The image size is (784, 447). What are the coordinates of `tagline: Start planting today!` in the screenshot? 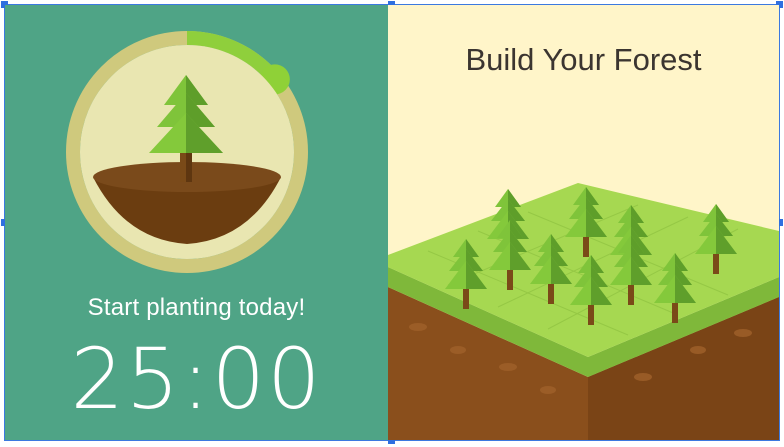 It's located at (196, 307).